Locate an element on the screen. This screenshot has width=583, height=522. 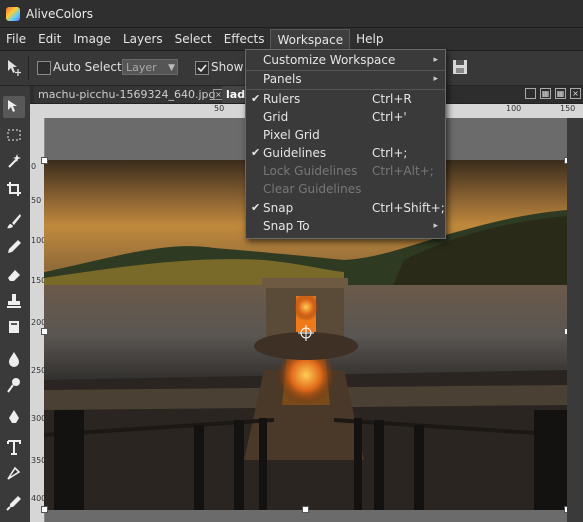
show-bounds-checkbox is located at coordinates (202, 68).